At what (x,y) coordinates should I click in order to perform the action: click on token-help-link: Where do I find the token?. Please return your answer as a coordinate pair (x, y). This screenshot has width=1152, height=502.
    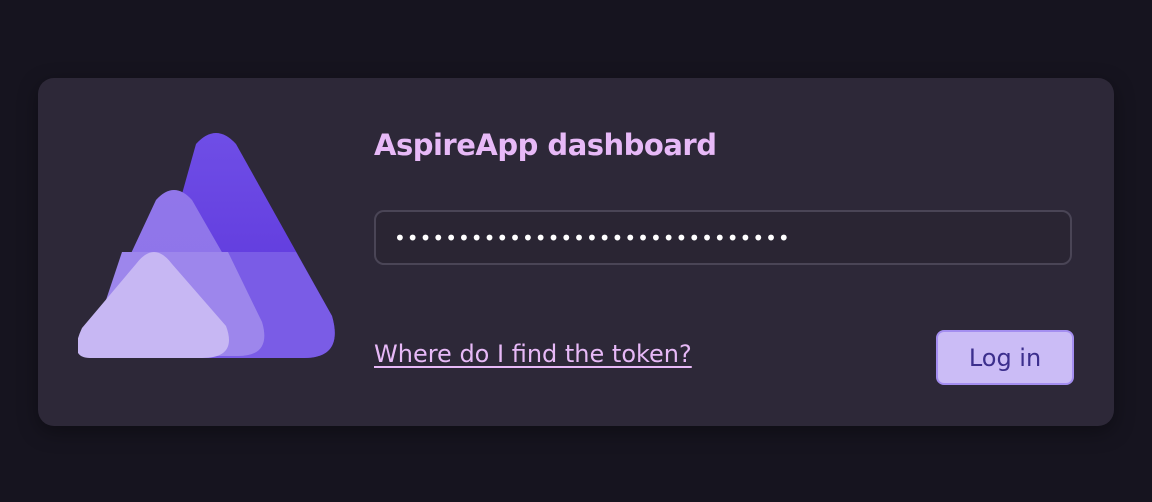
    Looking at the image, I should click on (533, 354).